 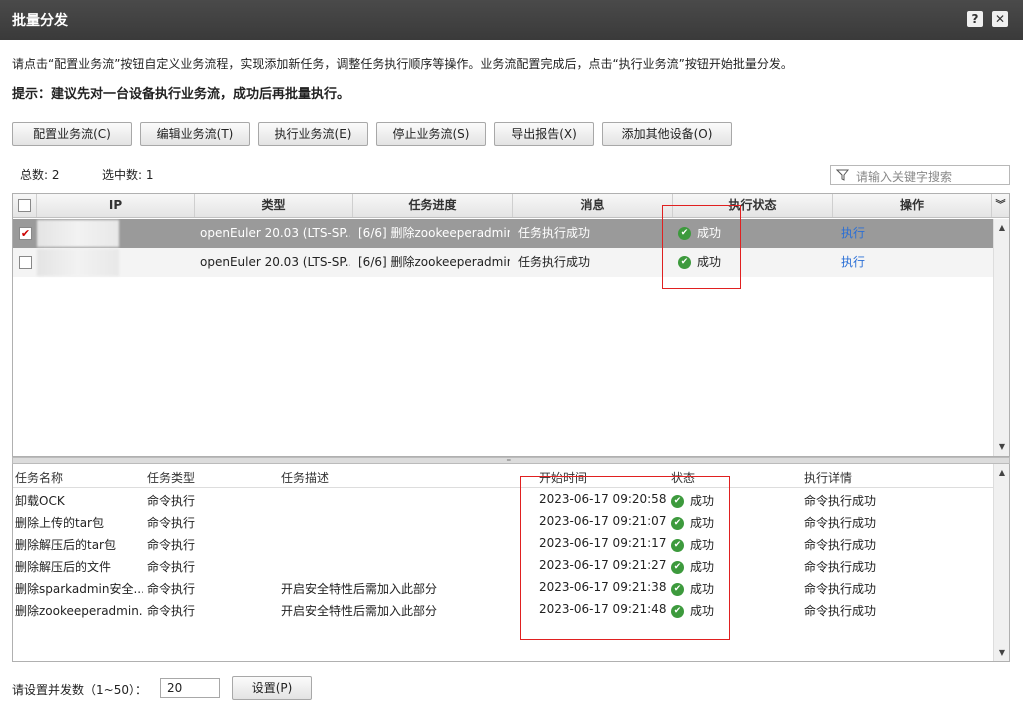 What do you see at coordinates (431, 134) in the screenshot?
I see `stop-workflow-button: 停止业务流(S)` at bounding box center [431, 134].